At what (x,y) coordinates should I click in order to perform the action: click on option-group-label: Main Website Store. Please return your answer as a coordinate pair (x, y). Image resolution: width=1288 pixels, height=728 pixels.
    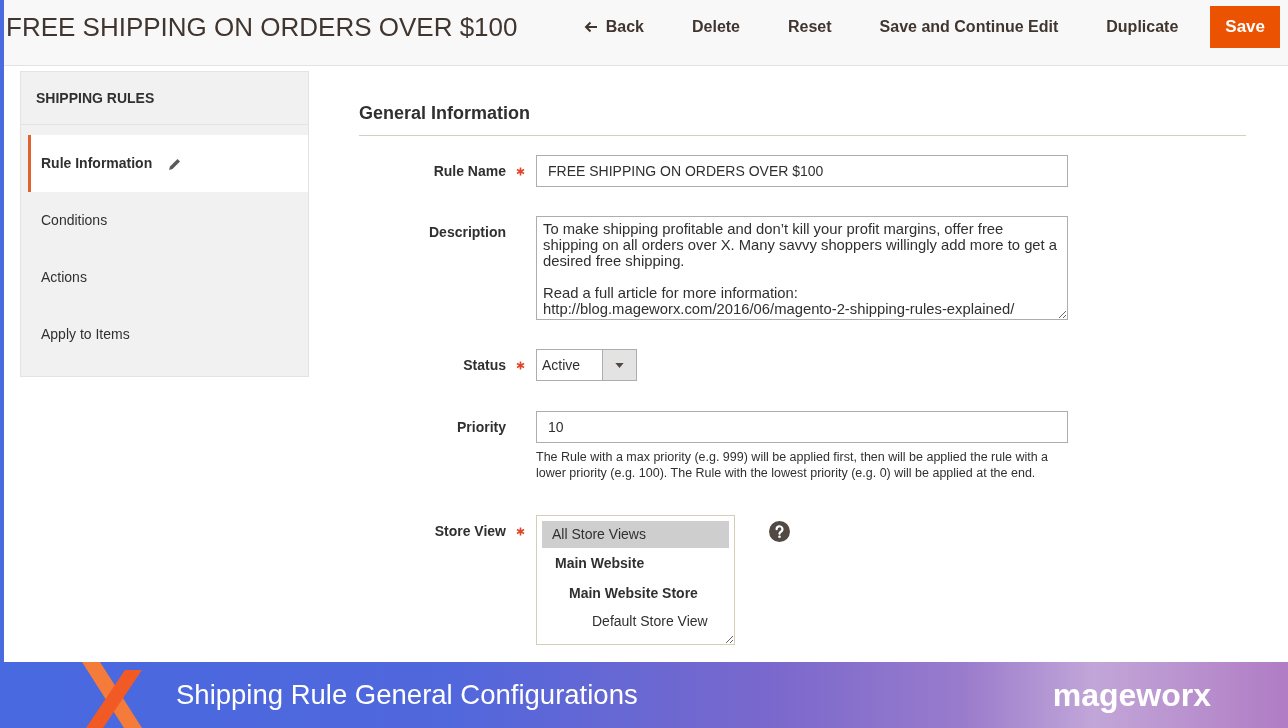
    Looking at the image, I should click on (633, 593).